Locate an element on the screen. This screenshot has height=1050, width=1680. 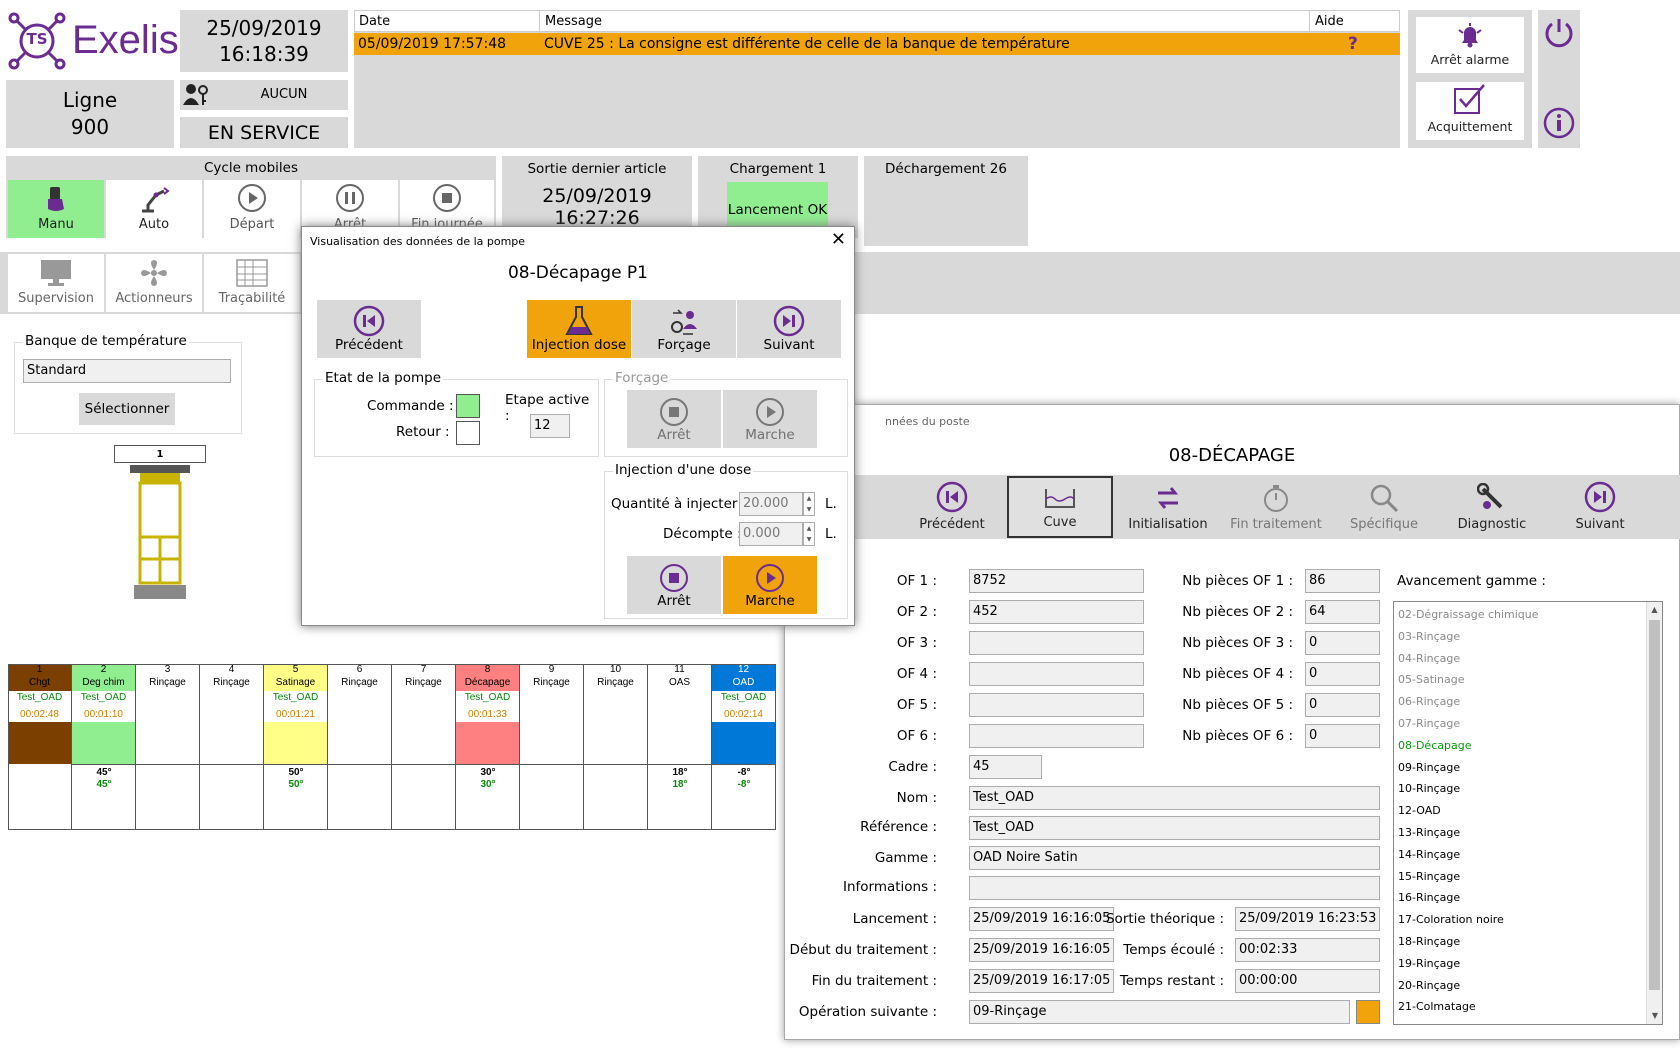
close-icon: ✕ is located at coordinates (838, 239).